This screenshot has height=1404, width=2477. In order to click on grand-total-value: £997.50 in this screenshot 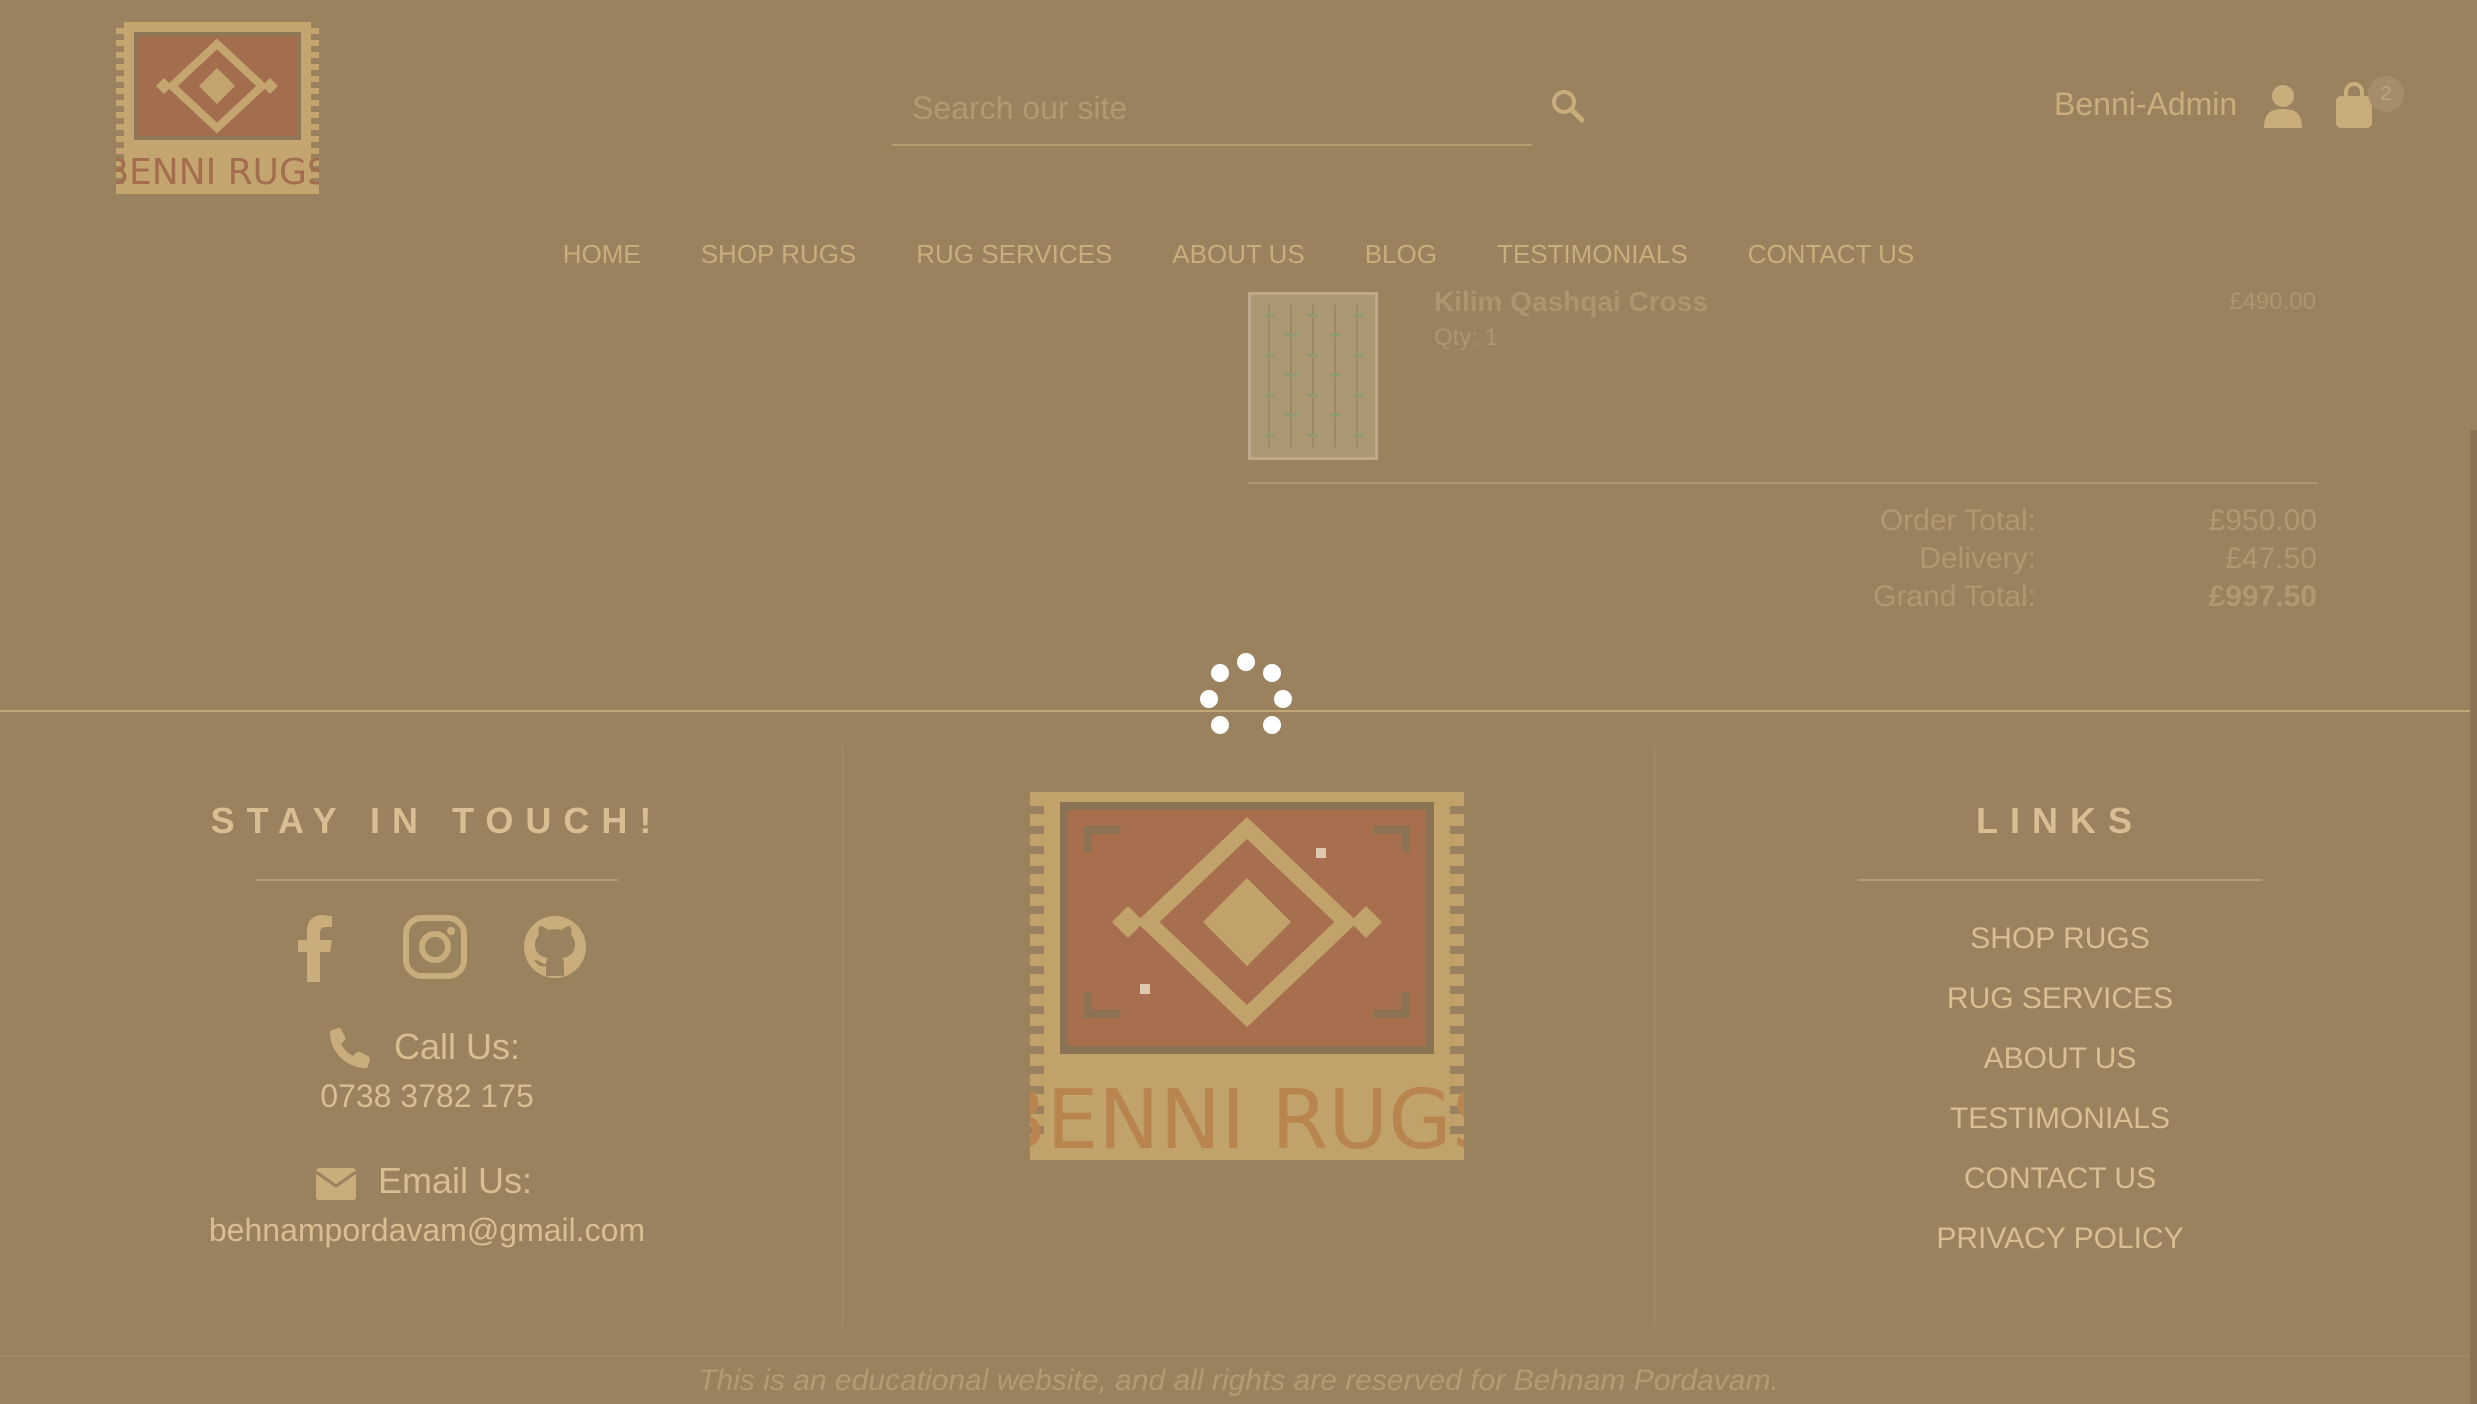, I will do `click(2262, 596)`.